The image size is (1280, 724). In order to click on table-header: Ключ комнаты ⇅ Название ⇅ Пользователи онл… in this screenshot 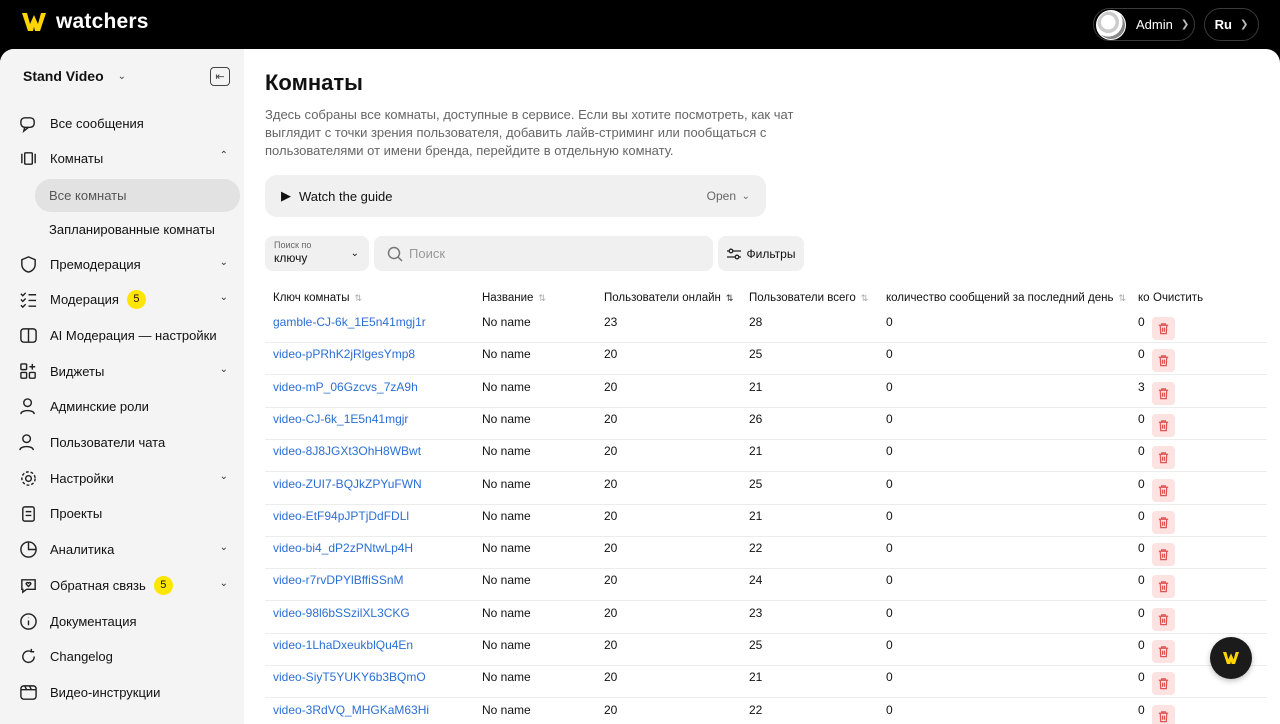, I will do `click(766, 299)`.